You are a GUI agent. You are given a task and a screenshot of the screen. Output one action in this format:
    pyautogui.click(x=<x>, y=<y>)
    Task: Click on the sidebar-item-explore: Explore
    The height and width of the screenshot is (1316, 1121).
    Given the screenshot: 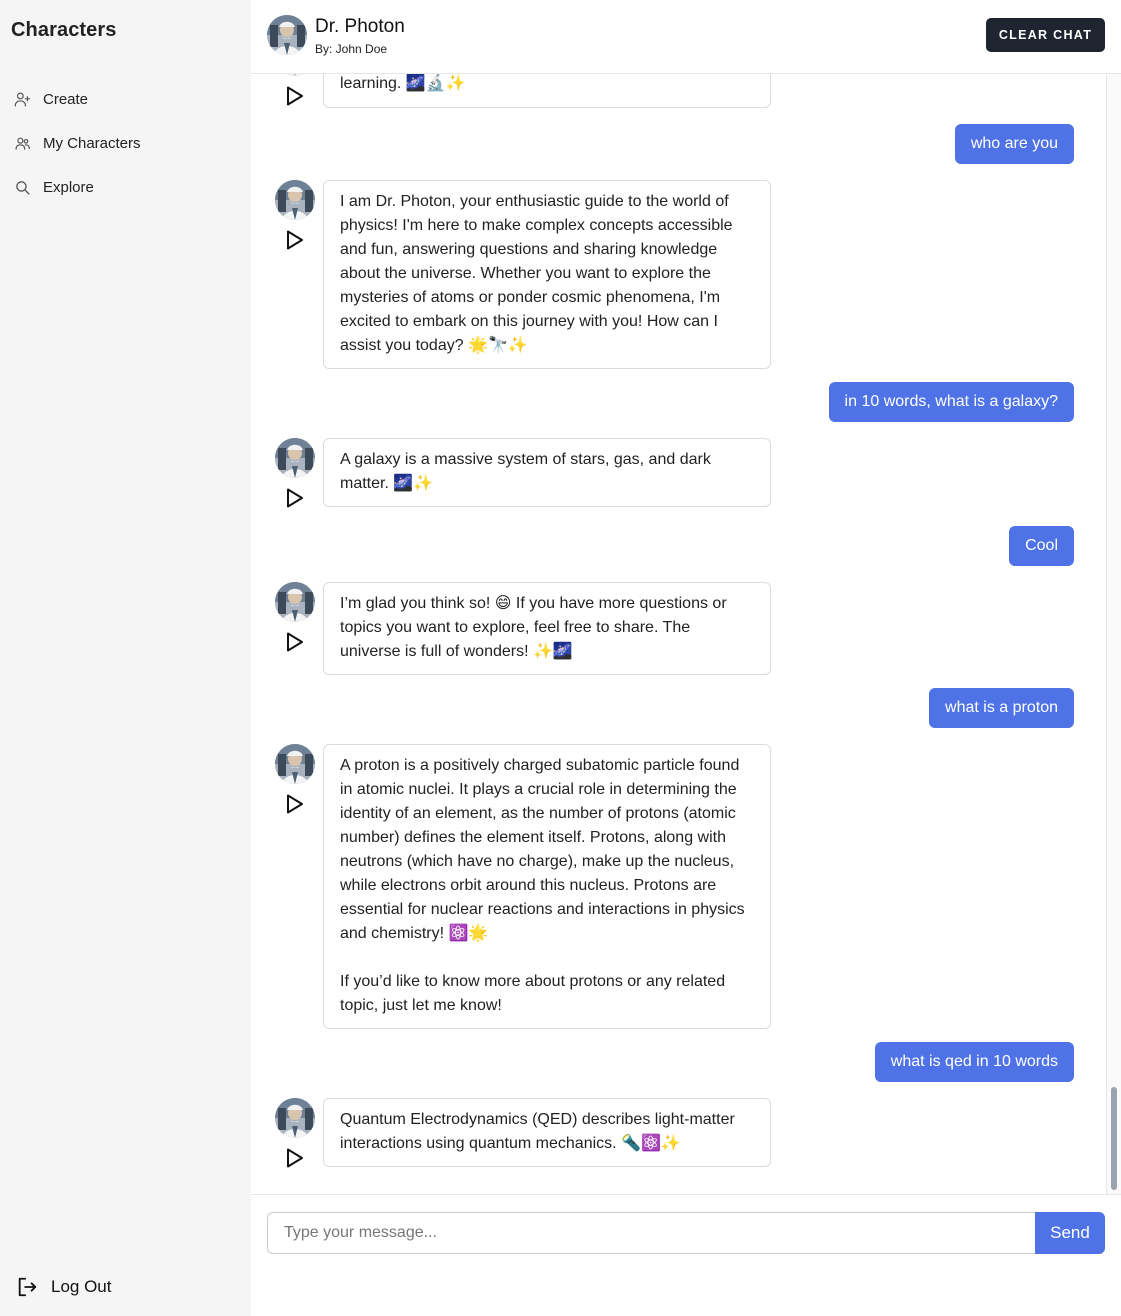 What is the action you would take?
    pyautogui.click(x=54, y=187)
    